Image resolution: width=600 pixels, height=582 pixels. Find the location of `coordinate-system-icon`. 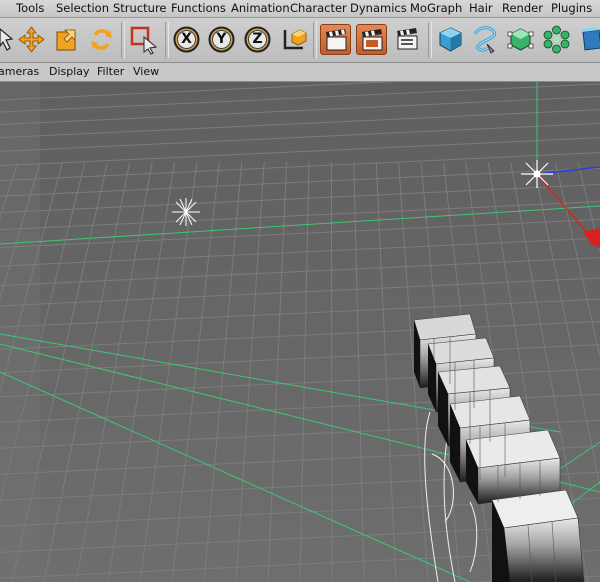

coordinate-system-icon is located at coordinates (295, 39).